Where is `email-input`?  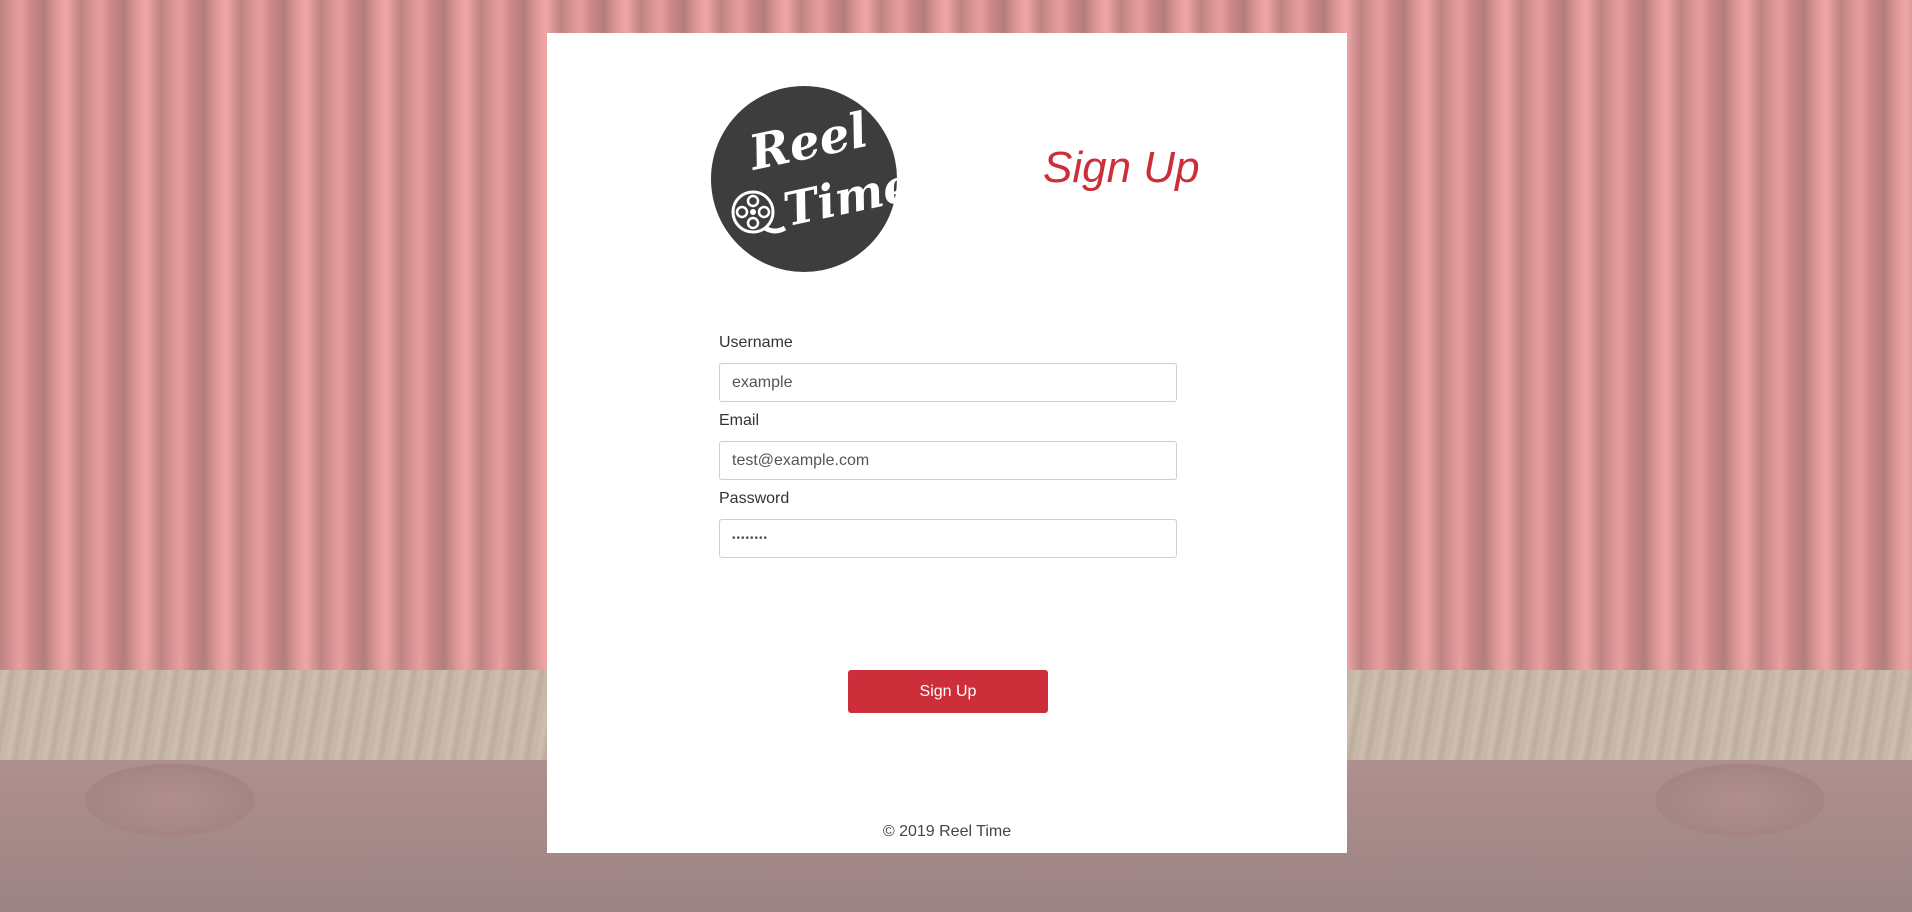
email-input is located at coordinates (948, 460).